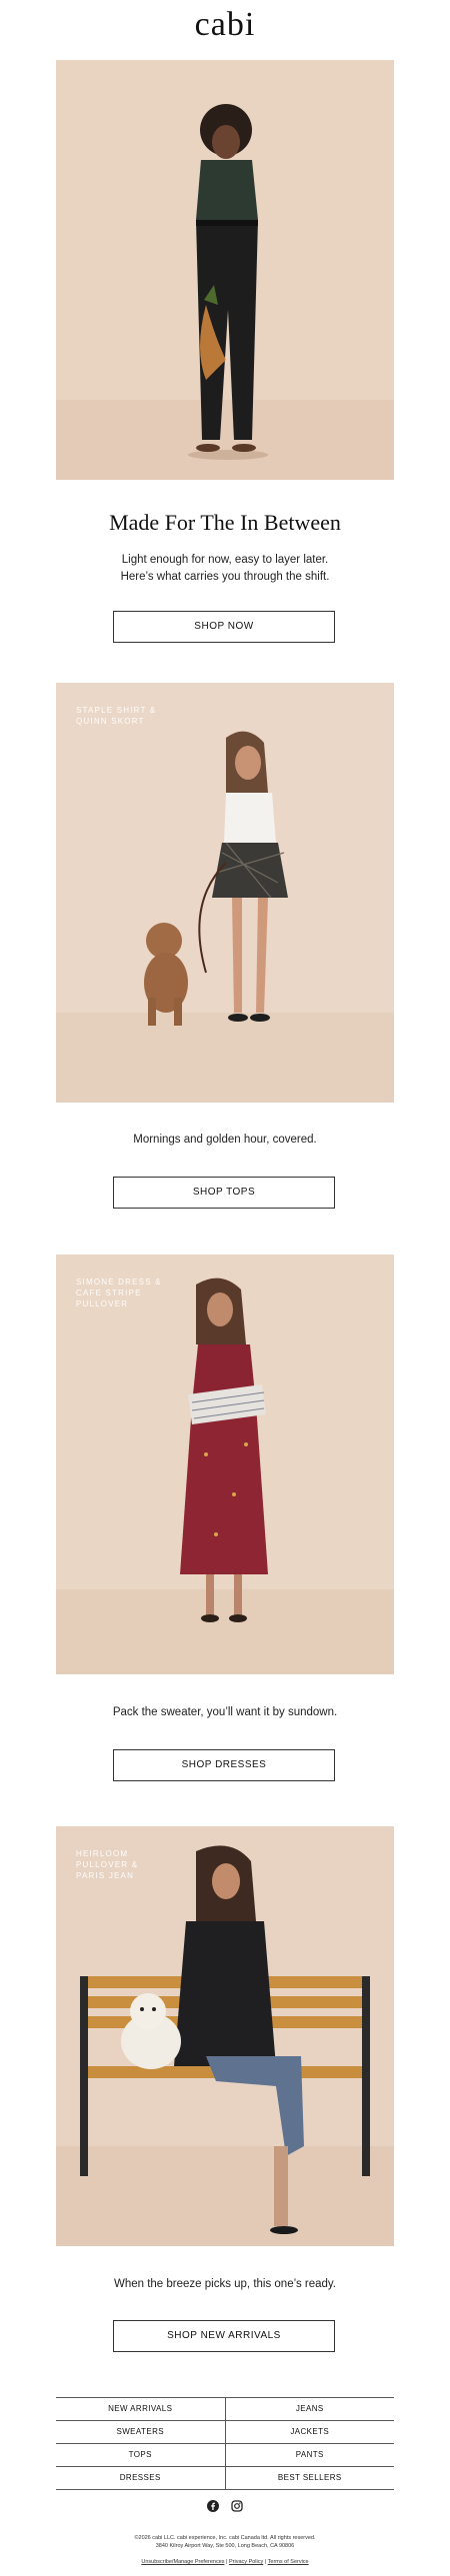  I want to click on nav-row: DRESSES BEST SELLERS, so click(225, 2478).